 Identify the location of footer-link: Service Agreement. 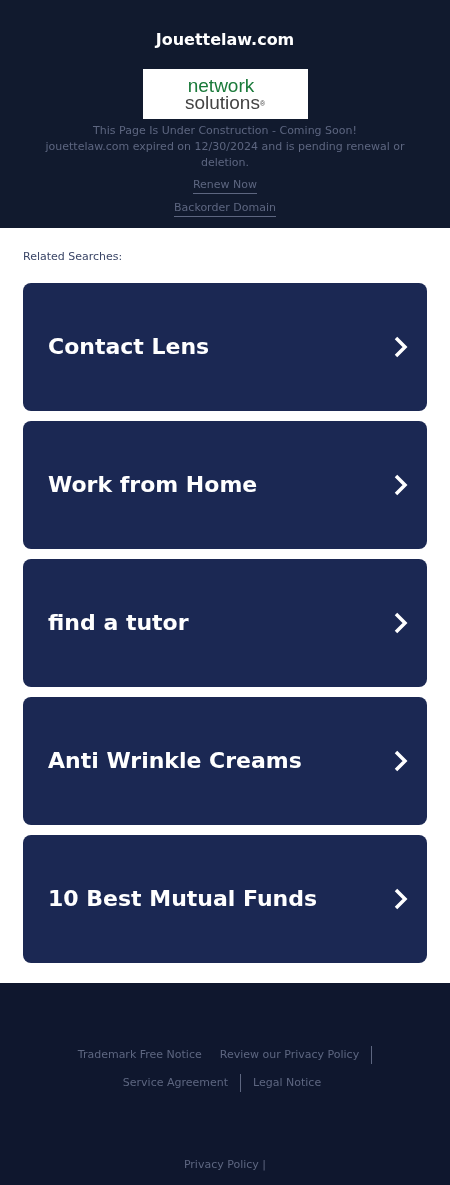
(175, 1082).